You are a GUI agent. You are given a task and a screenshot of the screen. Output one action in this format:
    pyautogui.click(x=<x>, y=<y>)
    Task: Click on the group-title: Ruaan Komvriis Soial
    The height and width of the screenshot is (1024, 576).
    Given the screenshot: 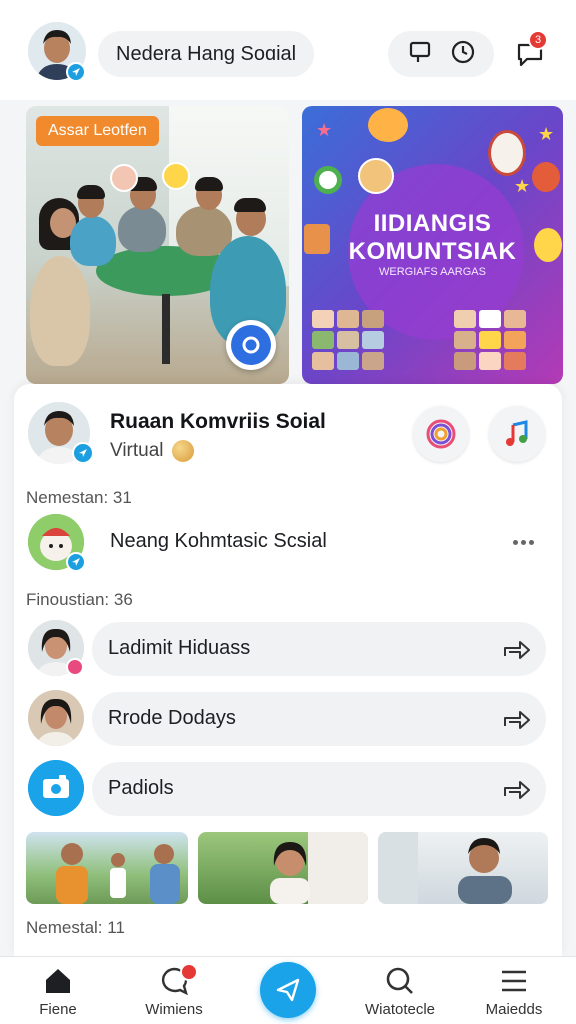 What is the action you would take?
    pyautogui.click(x=218, y=421)
    